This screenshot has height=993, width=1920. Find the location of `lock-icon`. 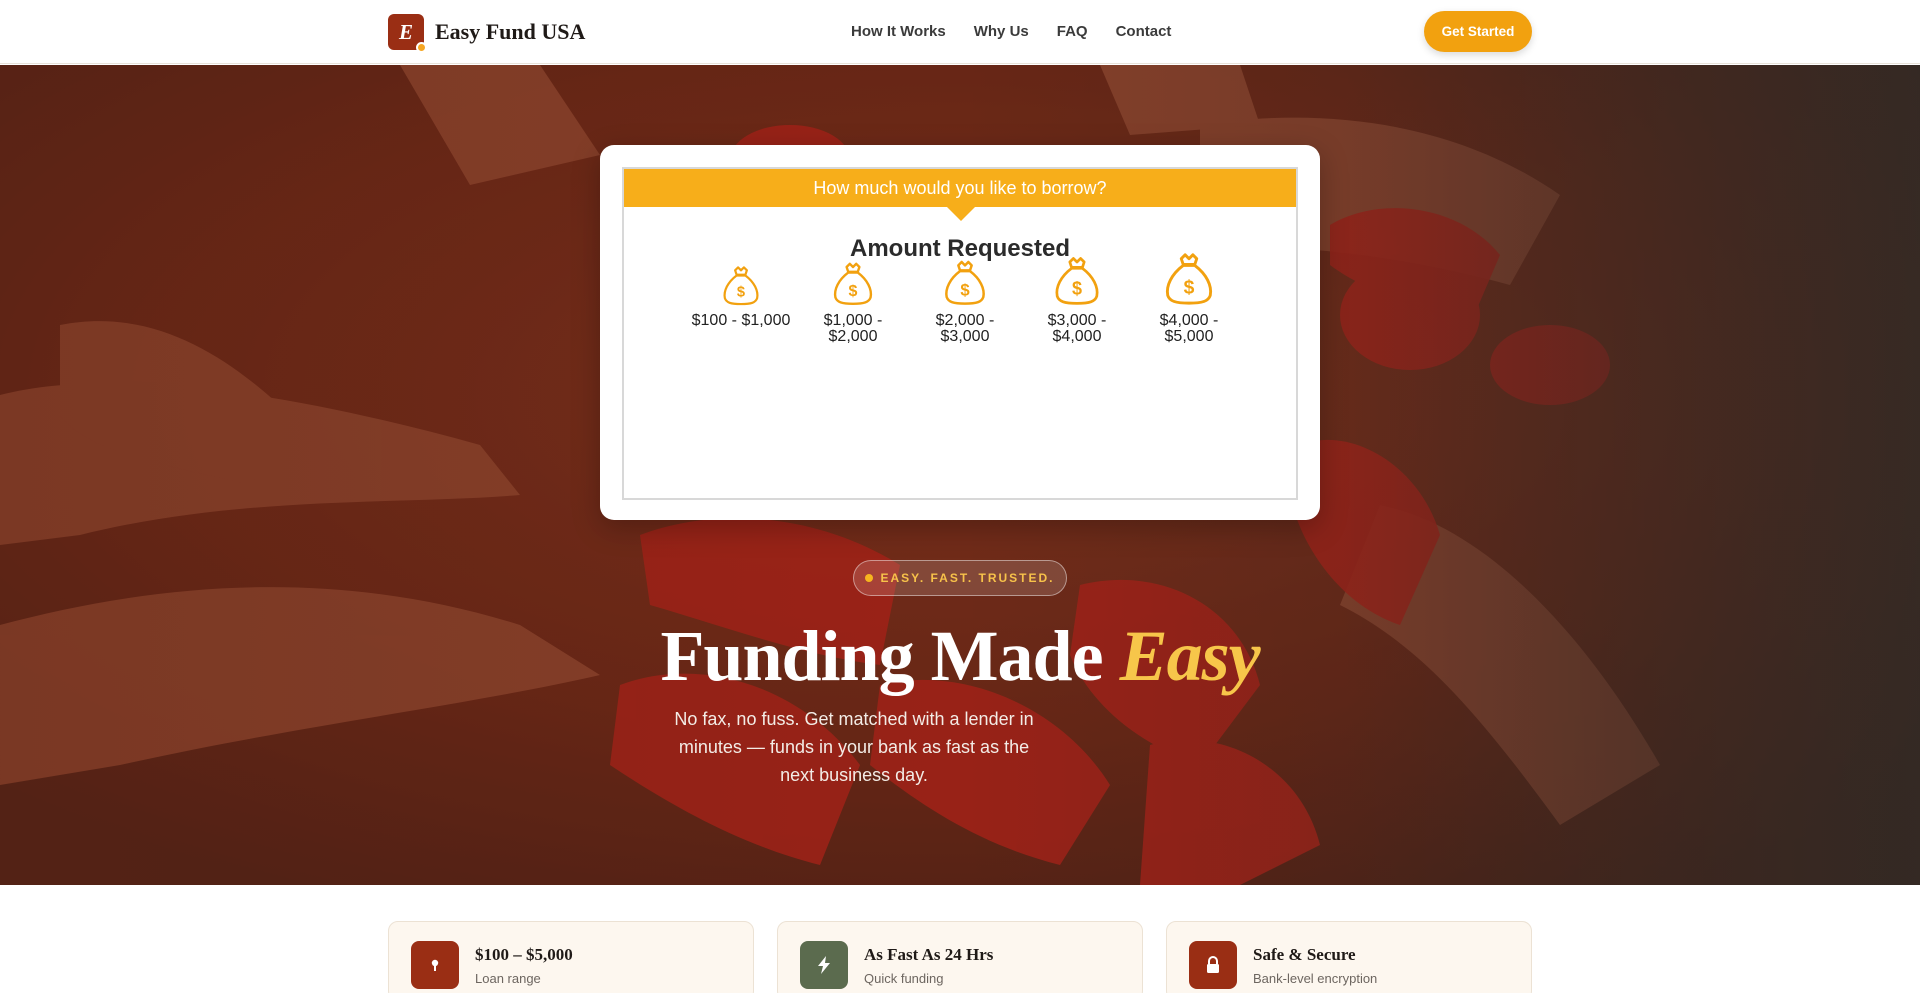

lock-icon is located at coordinates (1213, 965).